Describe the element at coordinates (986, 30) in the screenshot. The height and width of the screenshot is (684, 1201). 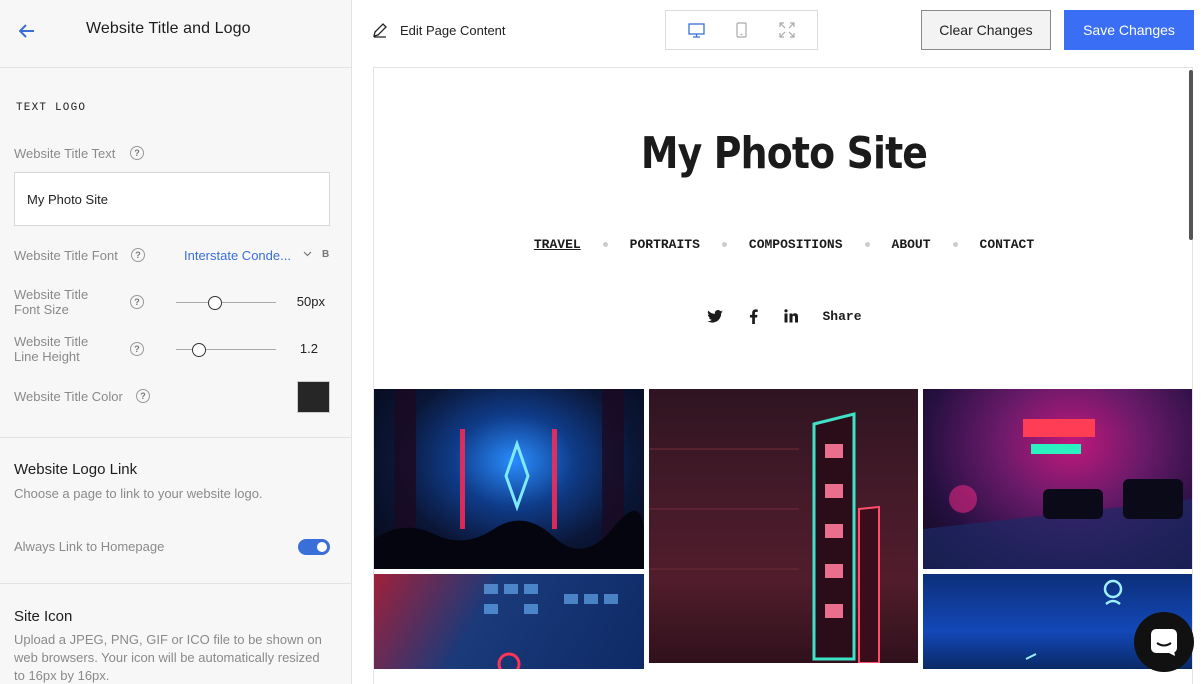
I see `clear-changes-button: Clear Changes` at that location.